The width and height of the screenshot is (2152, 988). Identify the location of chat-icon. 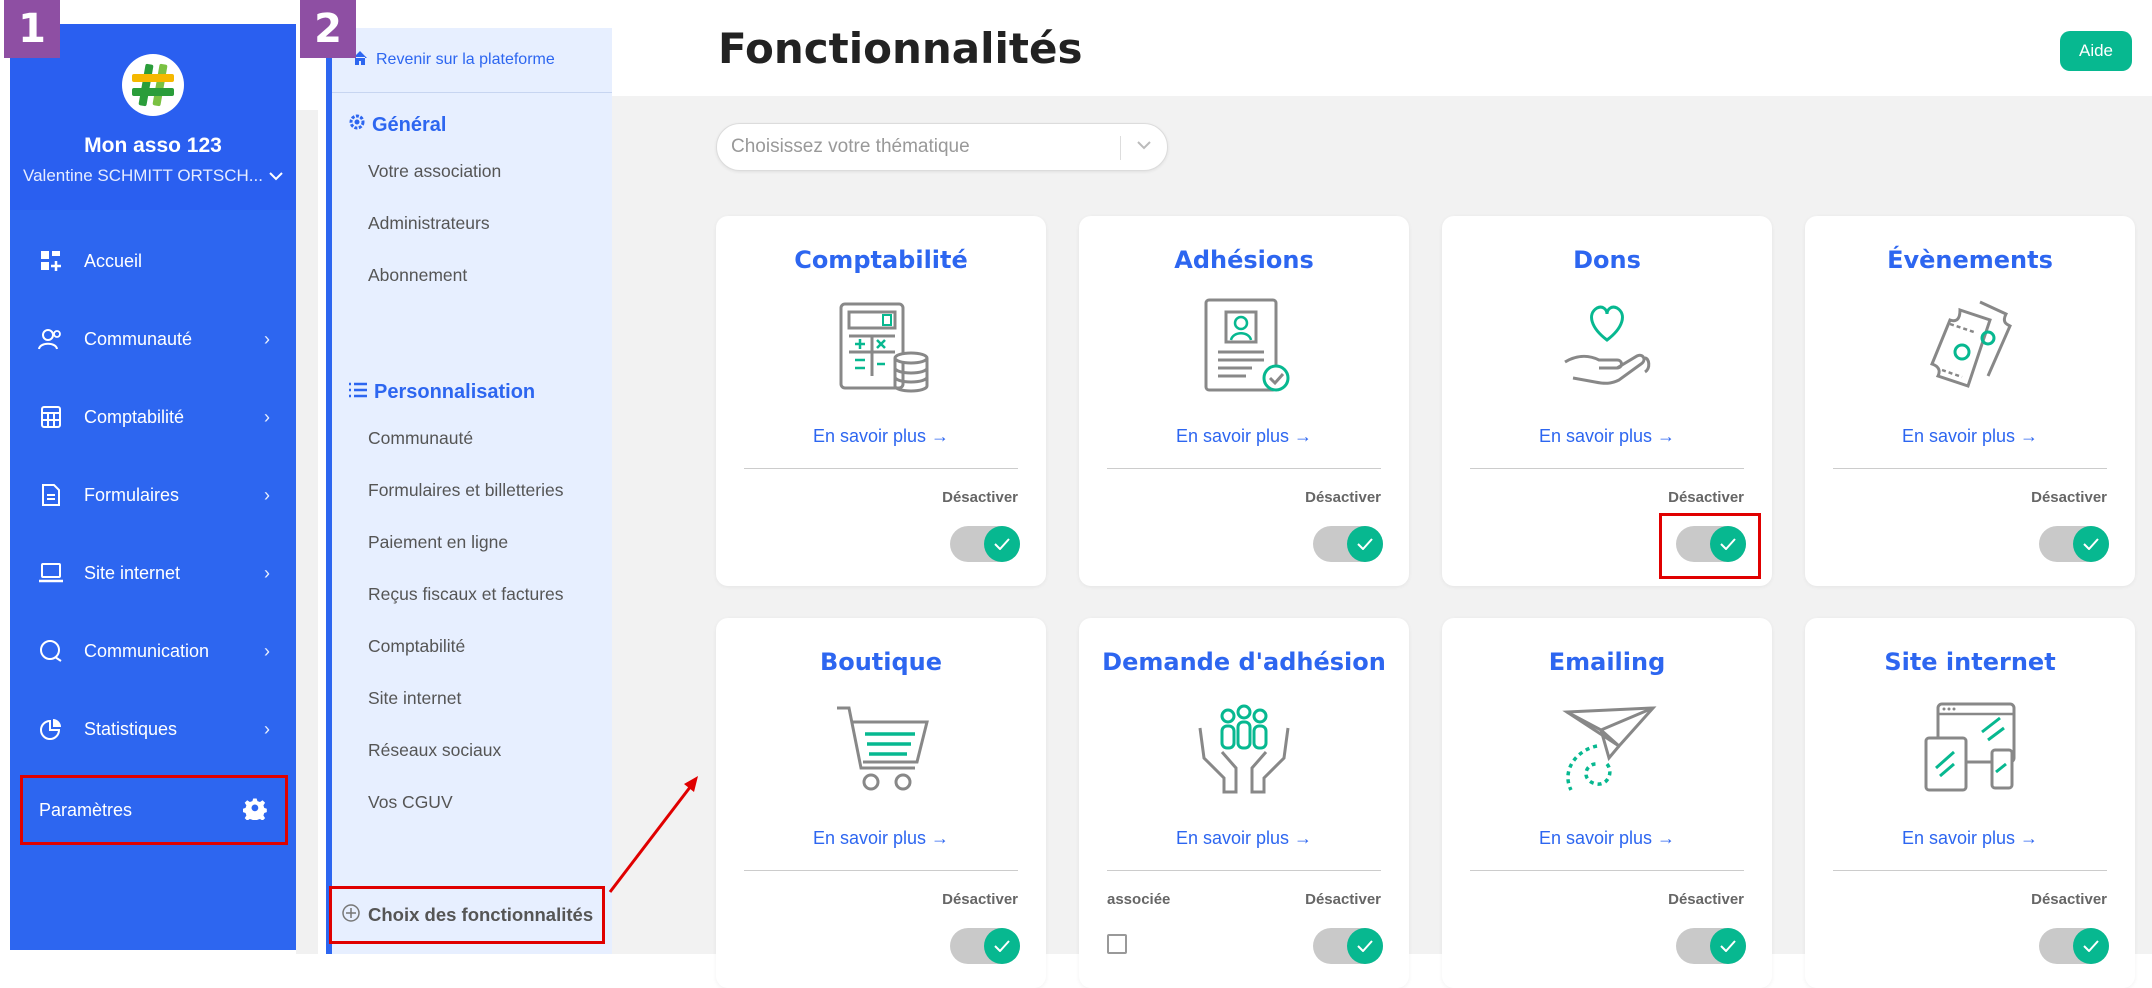
(51, 651).